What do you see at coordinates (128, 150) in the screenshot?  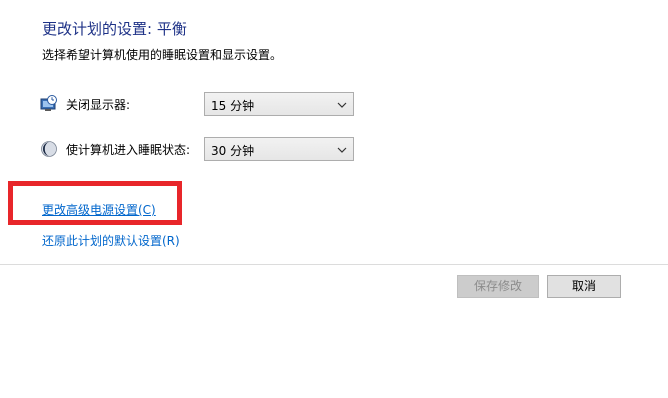 I see `sleep-label: 使计算机进入睡眠状态:` at bounding box center [128, 150].